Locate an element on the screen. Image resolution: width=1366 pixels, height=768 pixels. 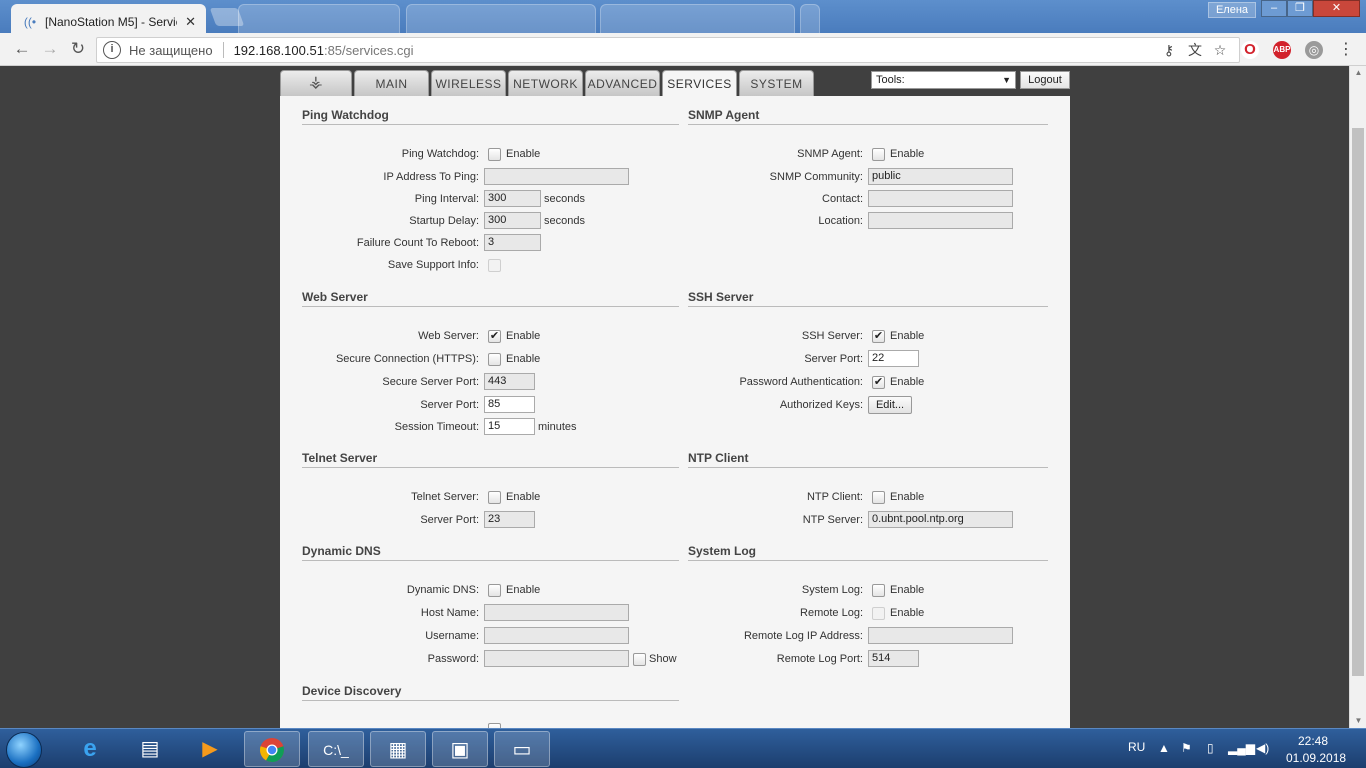
tab-advanced: ADVANCED is located at coordinates (622, 83).